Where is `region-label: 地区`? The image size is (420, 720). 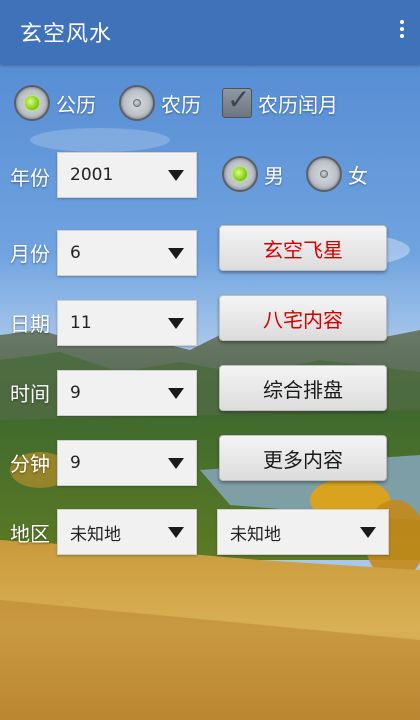 region-label: 地区 is located at coordinates (30, 534).